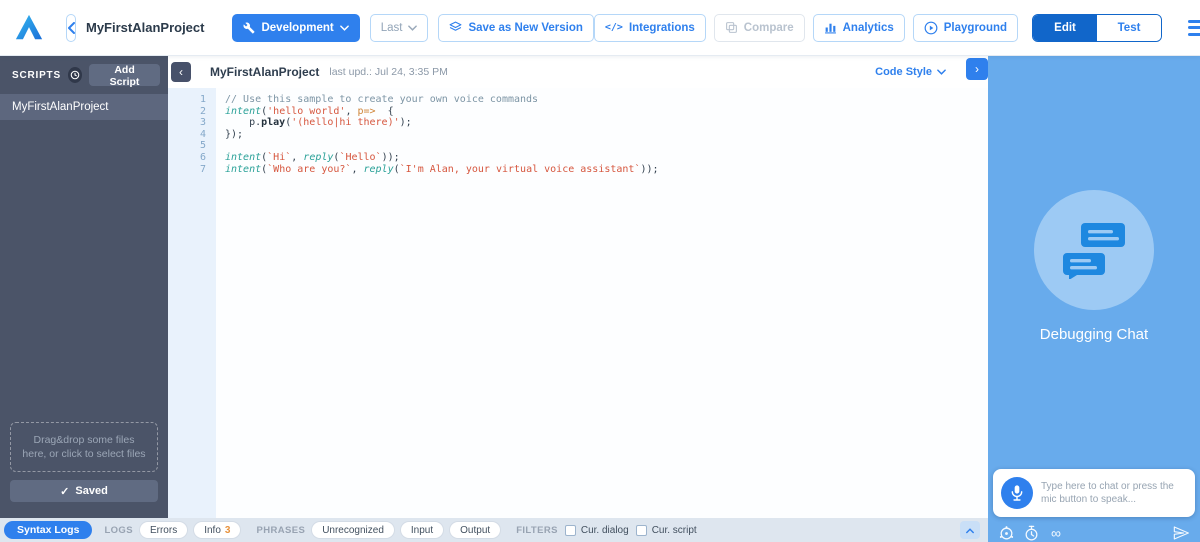  What do you see at coordinates (525, 27) in the screenshot?
I see `save-version-label: Save as New Version` at bounding box center [525, 27].